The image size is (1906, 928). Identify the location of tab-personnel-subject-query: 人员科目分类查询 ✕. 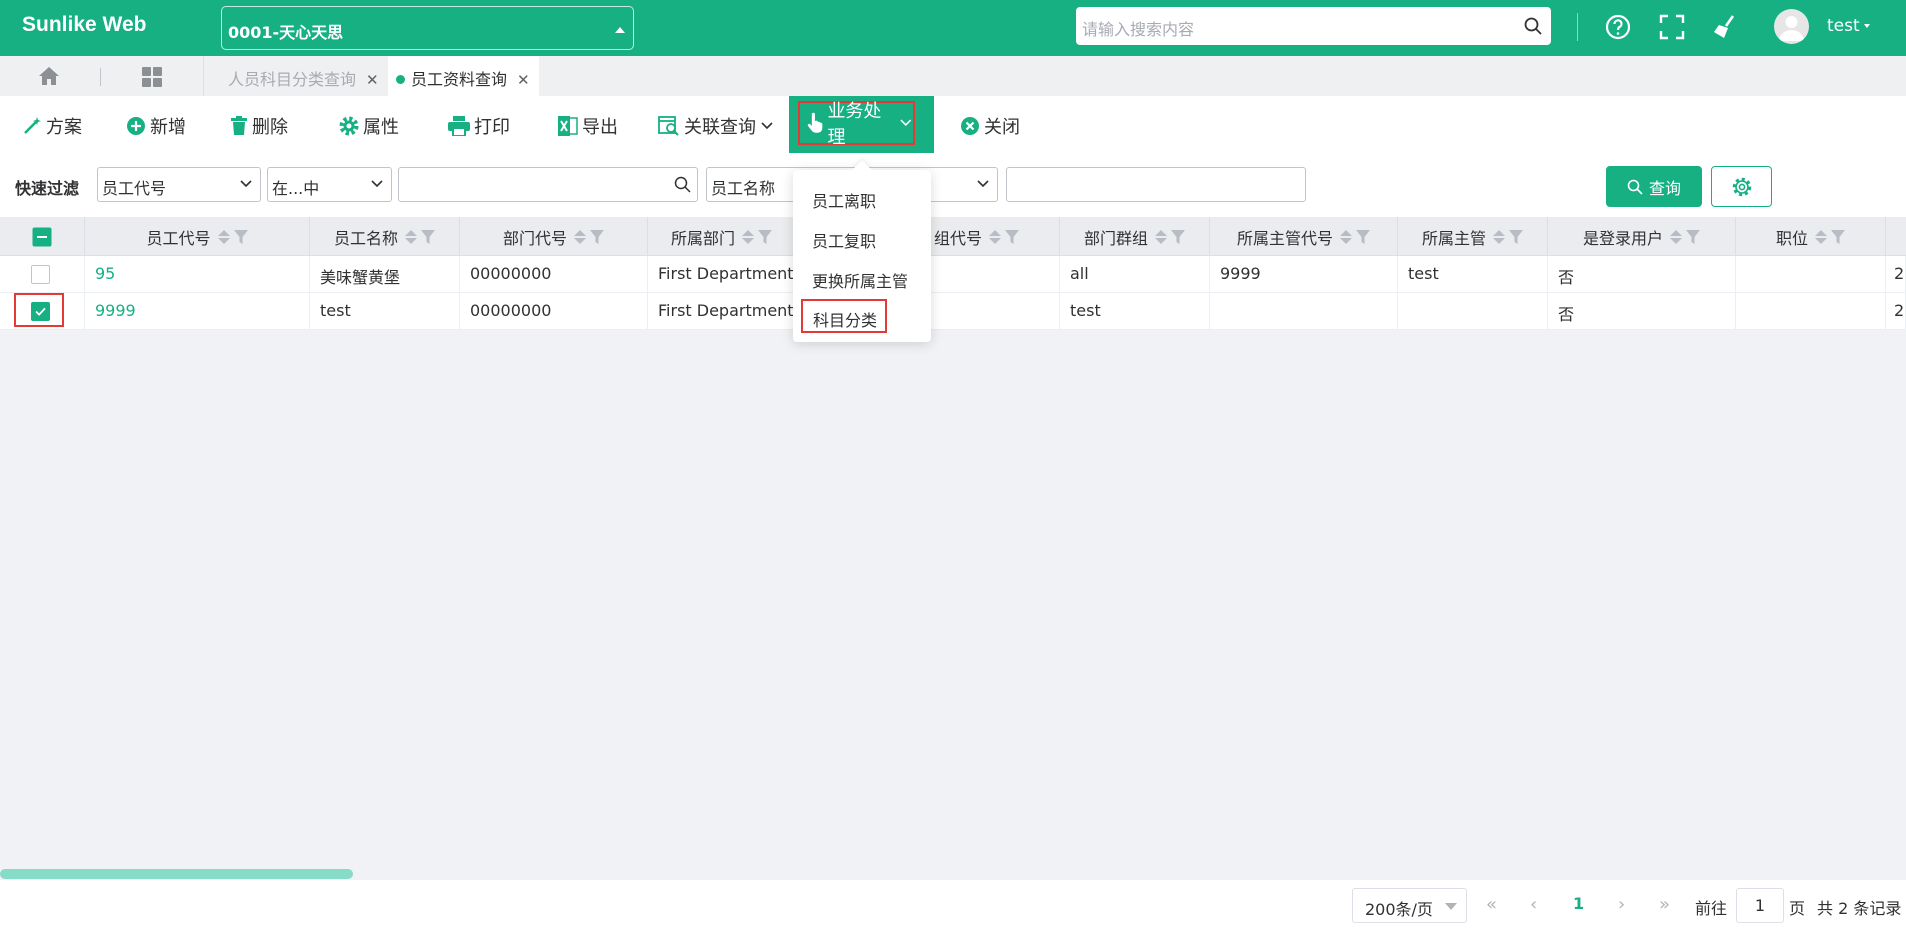
(303, 76).